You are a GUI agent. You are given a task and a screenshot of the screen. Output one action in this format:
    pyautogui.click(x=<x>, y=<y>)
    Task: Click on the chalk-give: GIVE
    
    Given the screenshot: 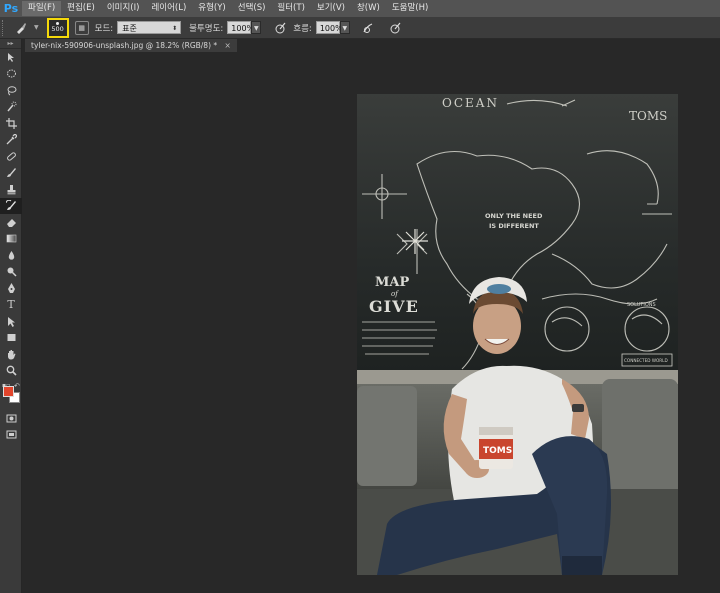 What is the action you would take?
    pyautogui.click(x=394, y=306)
    